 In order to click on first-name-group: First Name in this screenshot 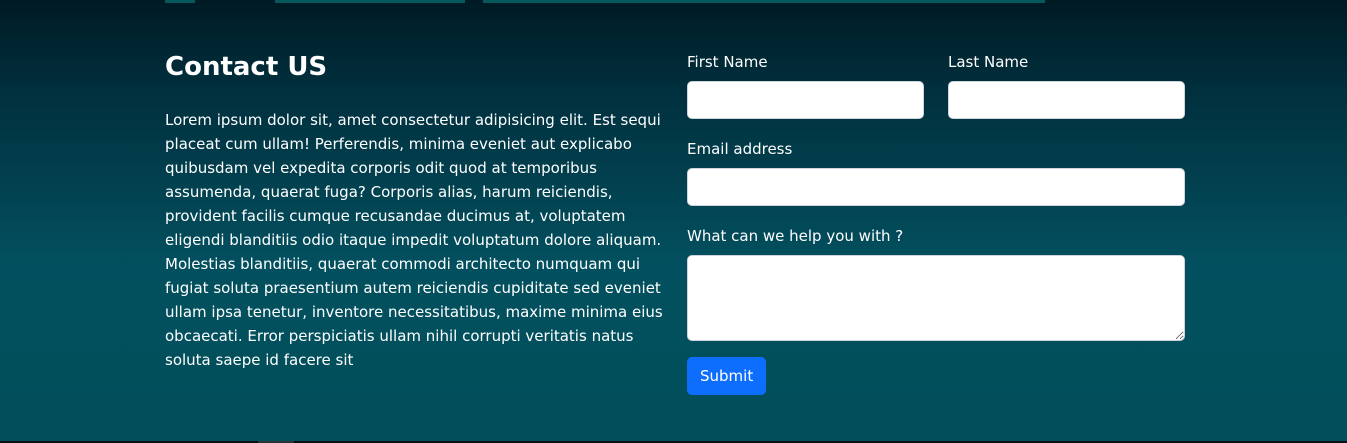, I will do `click(805, 85)`.